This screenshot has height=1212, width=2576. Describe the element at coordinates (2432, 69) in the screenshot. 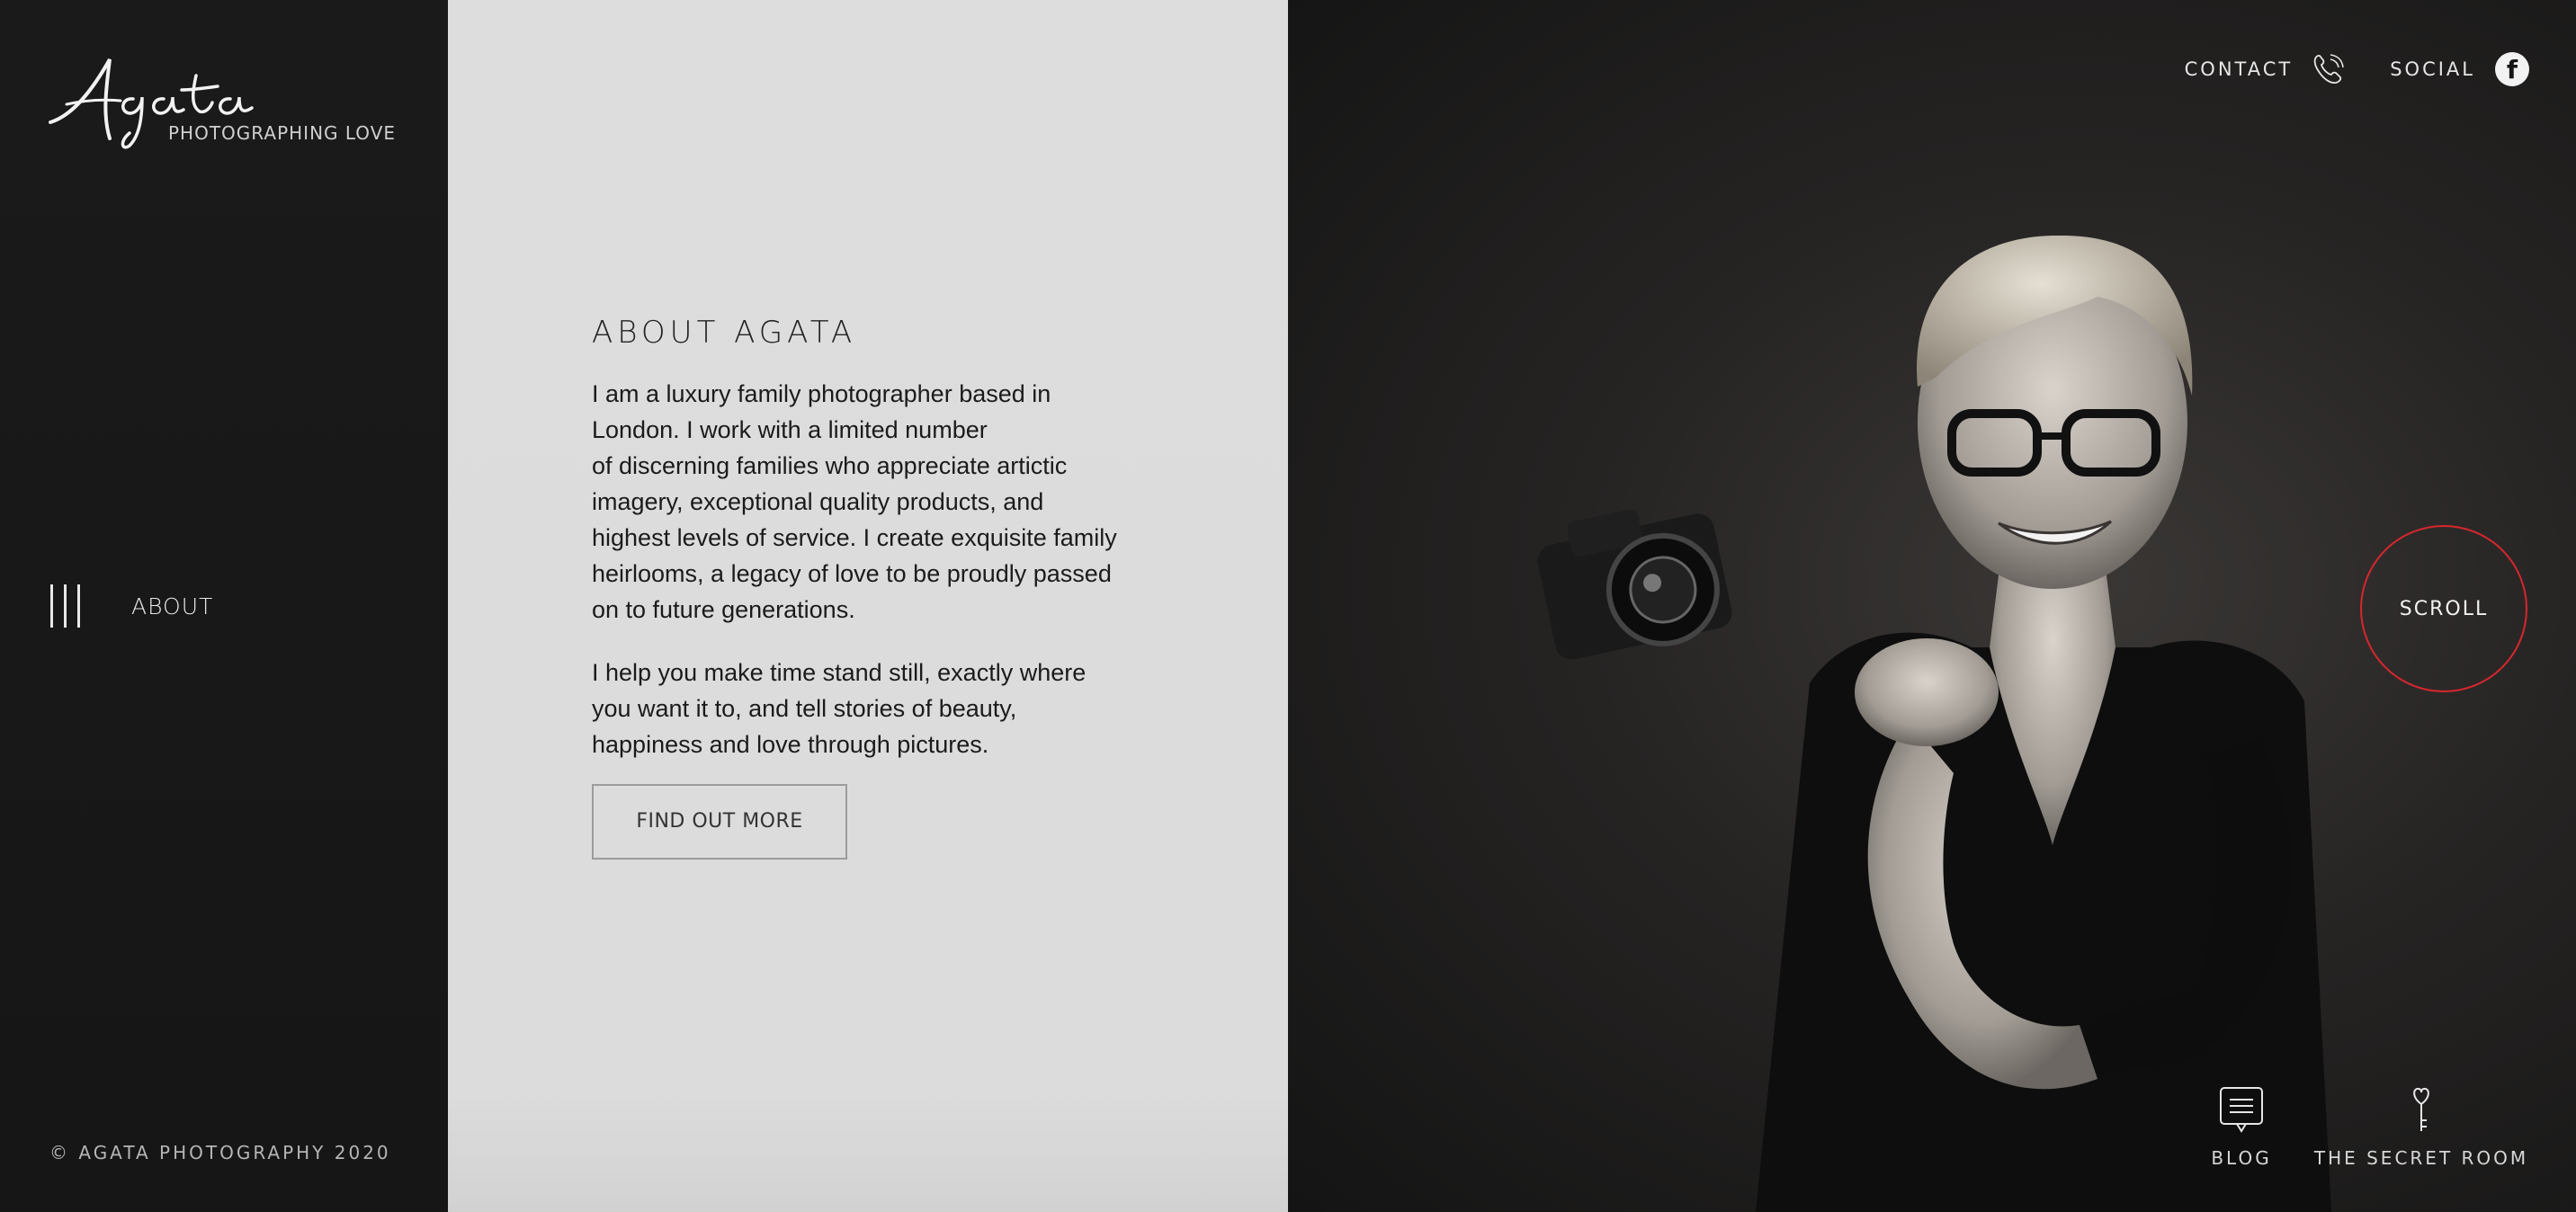

I see `social-label: SOCIAL` at that location.